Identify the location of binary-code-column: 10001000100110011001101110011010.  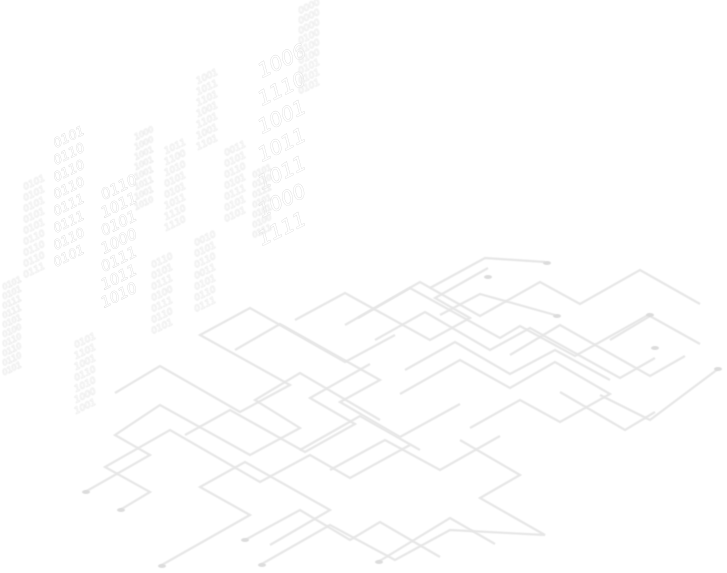
(144, 169).